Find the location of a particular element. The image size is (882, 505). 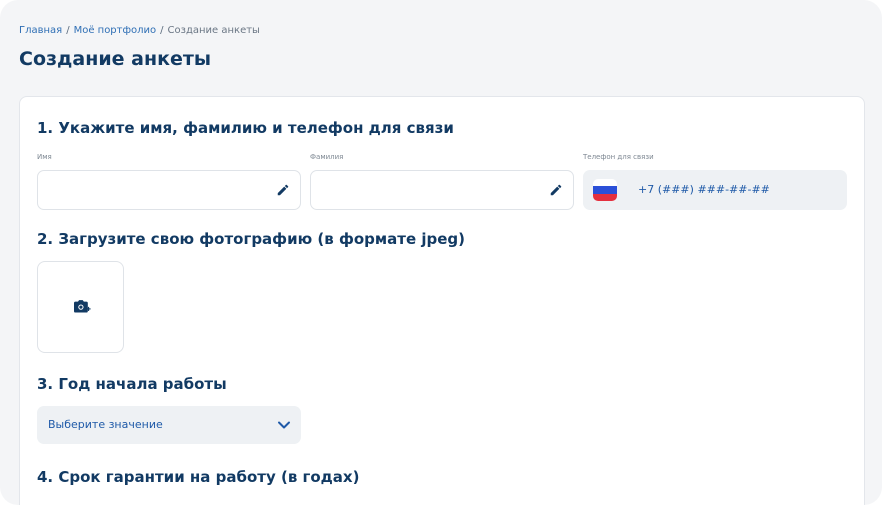

start-year-select-value: Выберите значение is located at coordinates (105, 424).